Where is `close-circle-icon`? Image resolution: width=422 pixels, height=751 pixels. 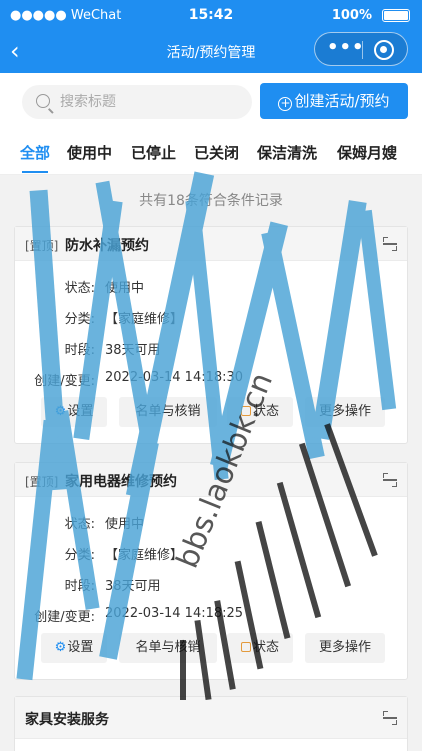
close-circle-icon is located at coordinates (384, 50).